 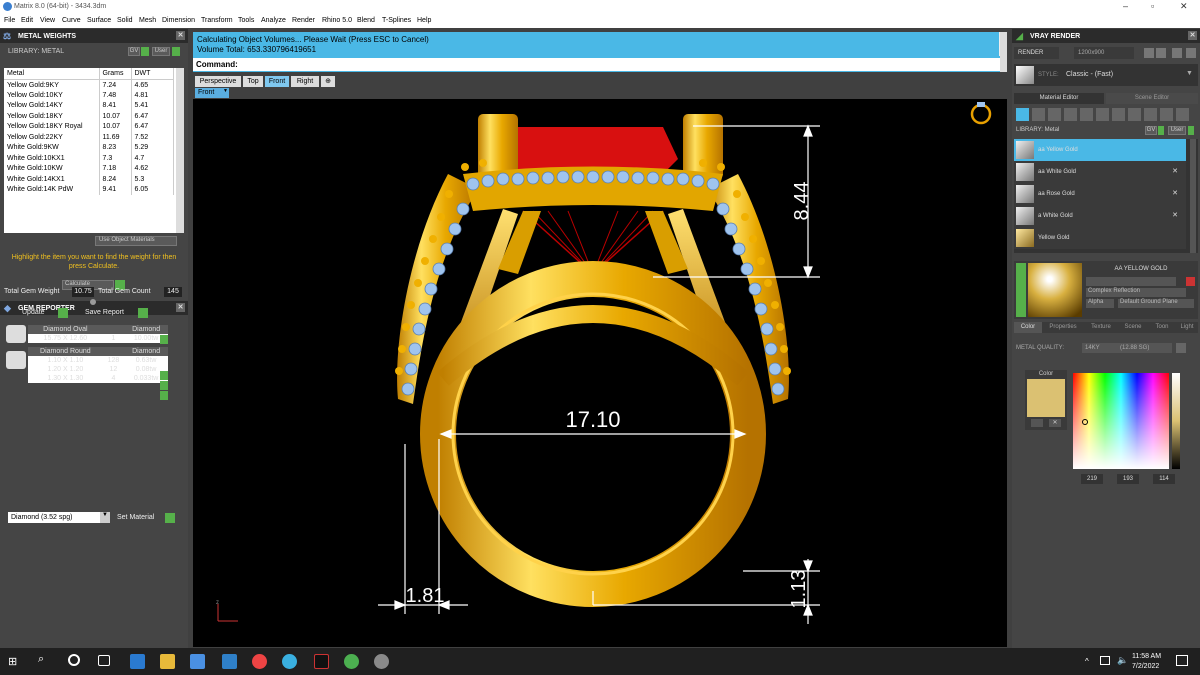 What do you see at coordinates (218, 81) in the screenshot?
I see `tab-perspective: Perspective` at bounding box center [218, 81].